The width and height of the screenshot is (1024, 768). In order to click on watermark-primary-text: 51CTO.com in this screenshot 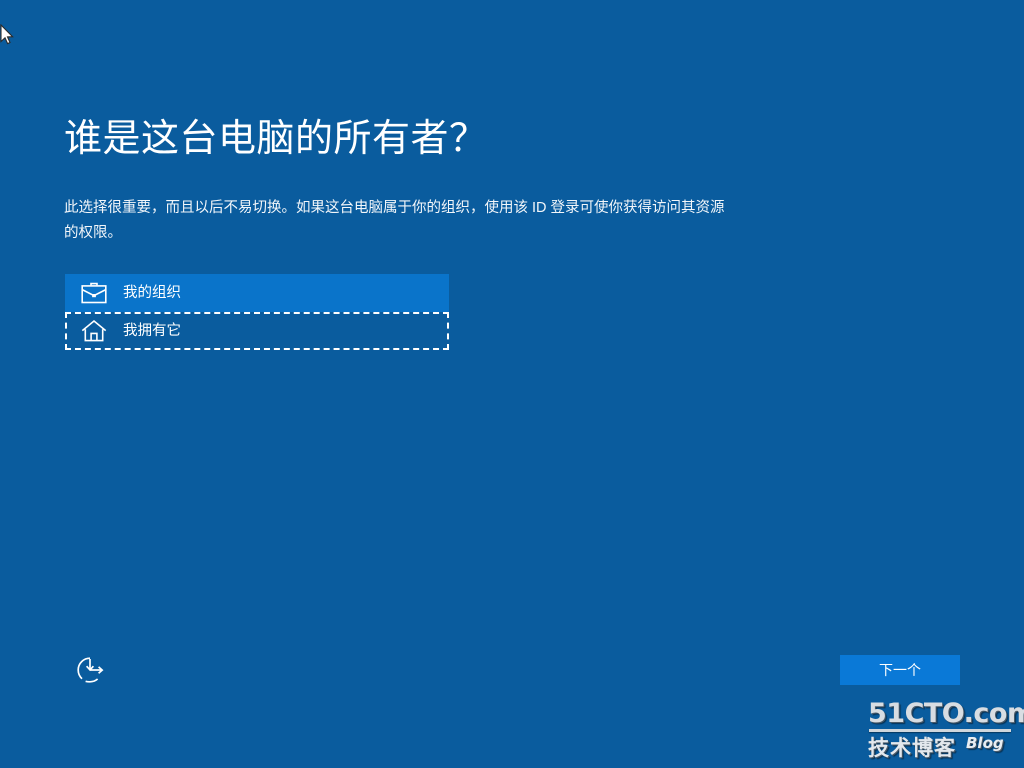, I will do `click(946, 713)`.